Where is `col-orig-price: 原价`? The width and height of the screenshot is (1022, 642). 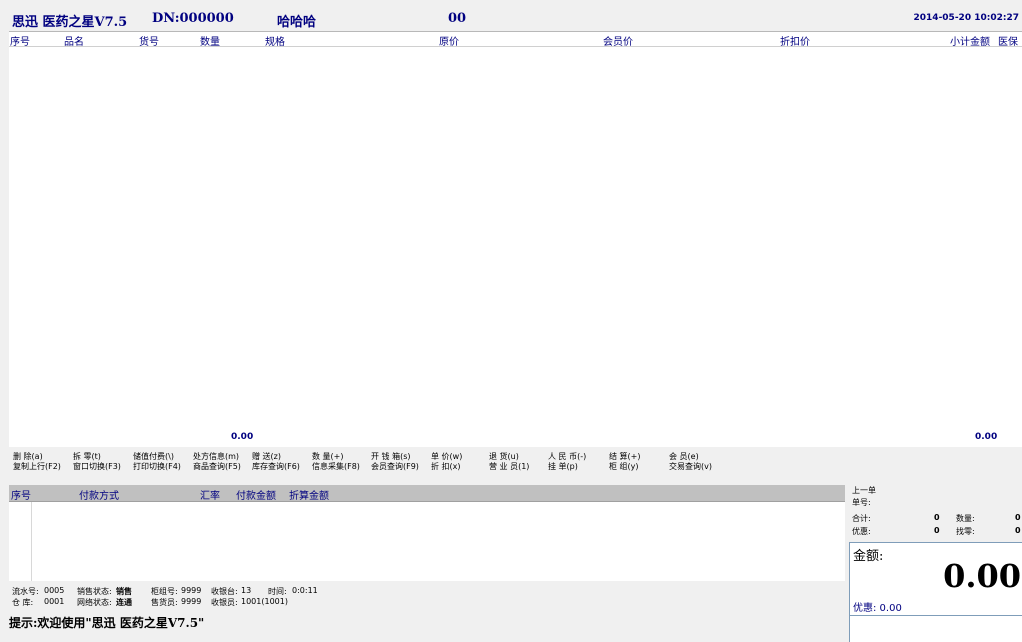
col-orig-price: 原价 is located at coordinates (449, 42).